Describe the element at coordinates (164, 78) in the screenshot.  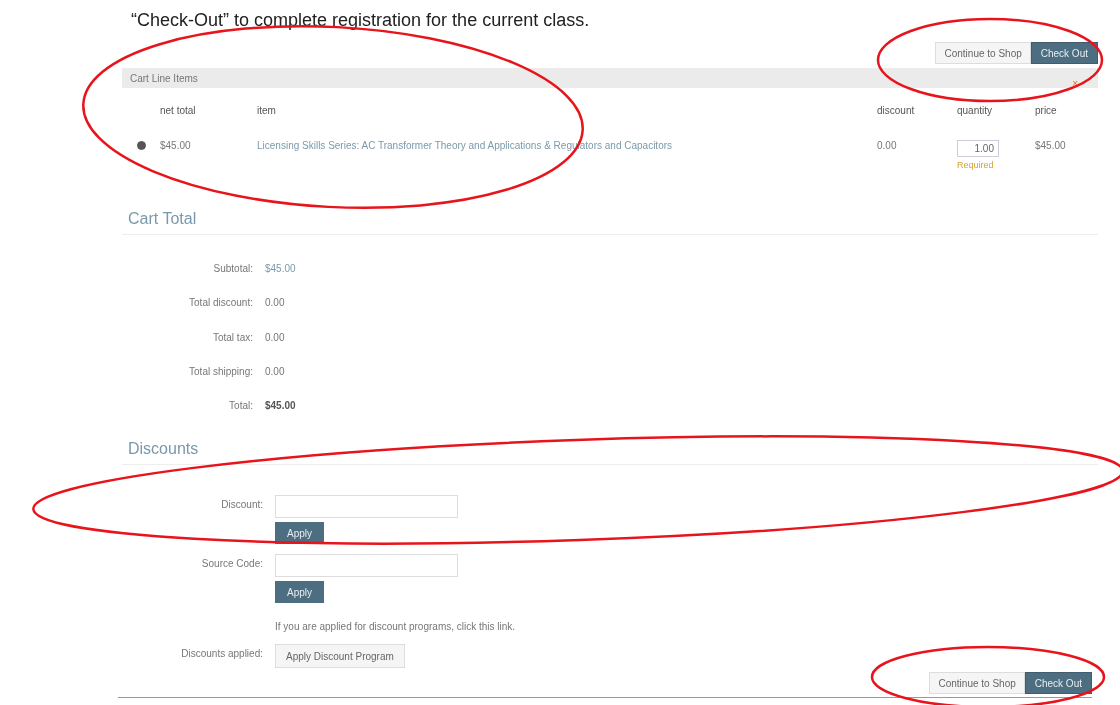
I see `section-title: Cart Line Items` at that location.